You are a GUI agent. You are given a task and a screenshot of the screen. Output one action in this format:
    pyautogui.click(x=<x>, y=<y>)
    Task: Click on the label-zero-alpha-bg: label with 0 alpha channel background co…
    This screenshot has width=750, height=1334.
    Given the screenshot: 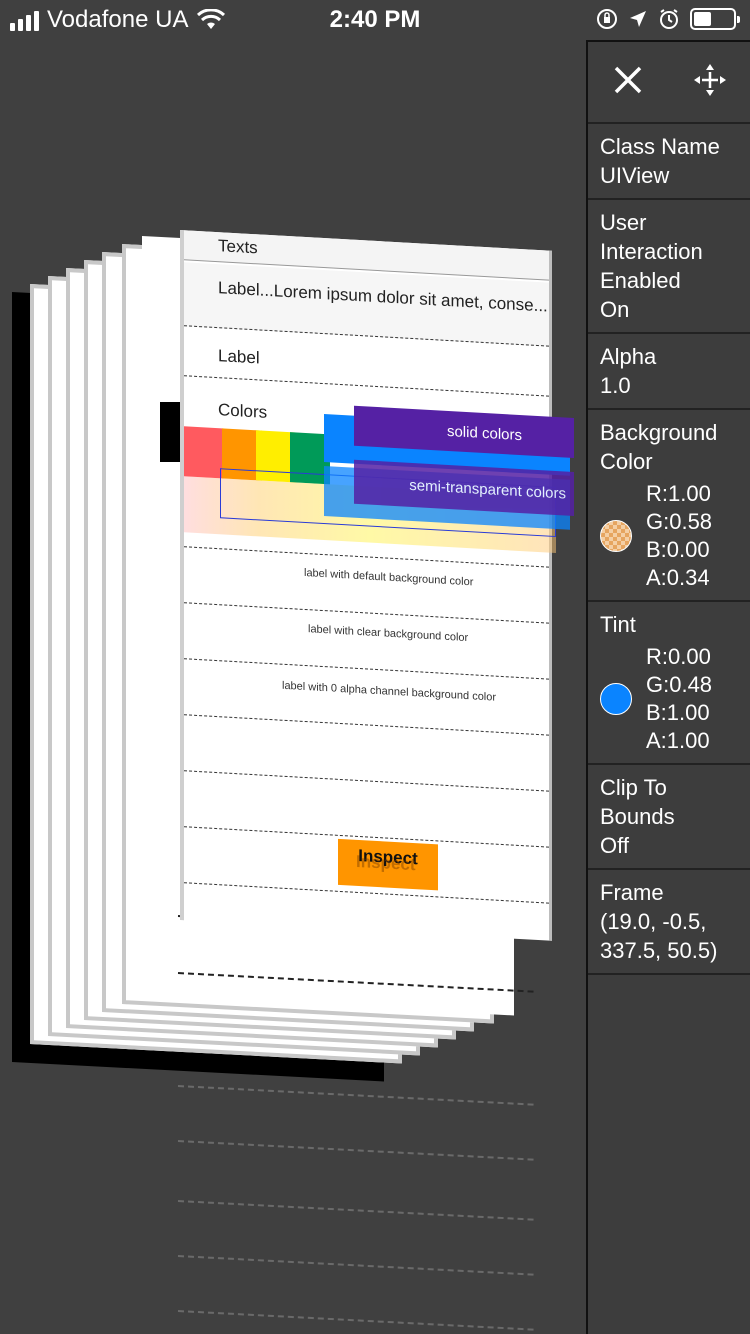 What is the action you would take?
    pyautogui.click(x=389, y=691)
    